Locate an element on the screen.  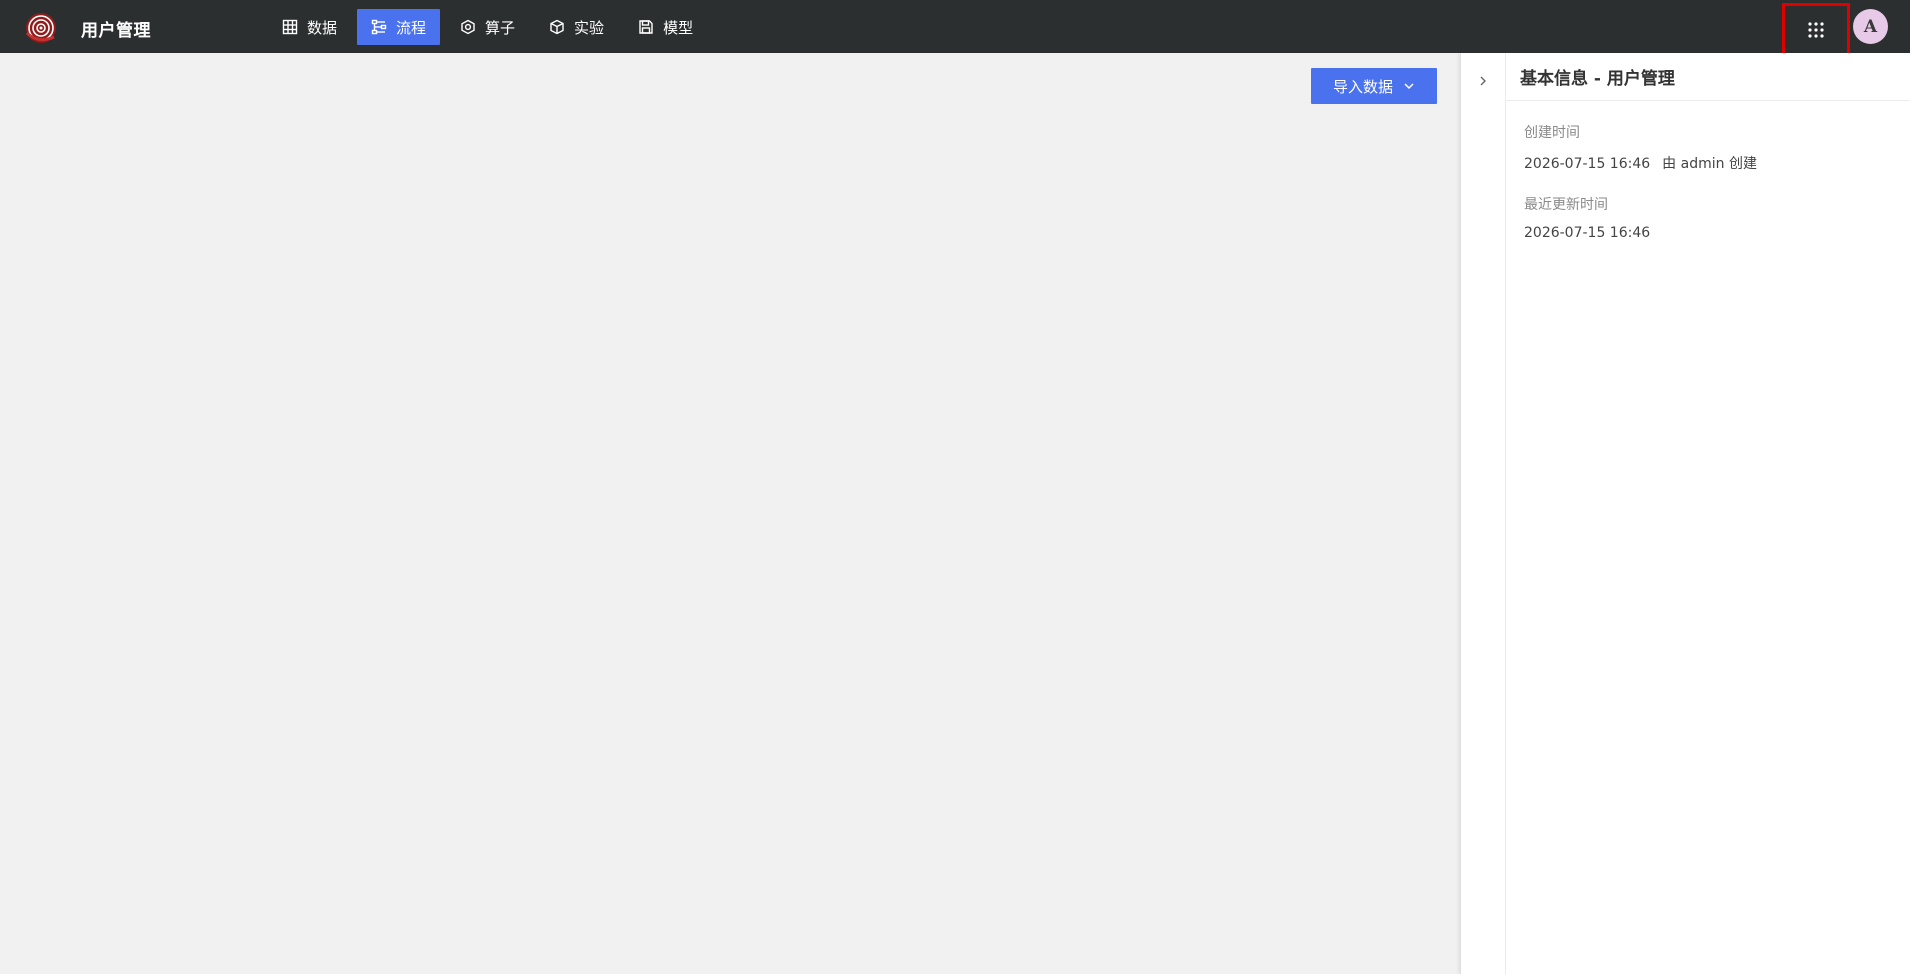
app-grid-button is located at coordinates (1816, 30).